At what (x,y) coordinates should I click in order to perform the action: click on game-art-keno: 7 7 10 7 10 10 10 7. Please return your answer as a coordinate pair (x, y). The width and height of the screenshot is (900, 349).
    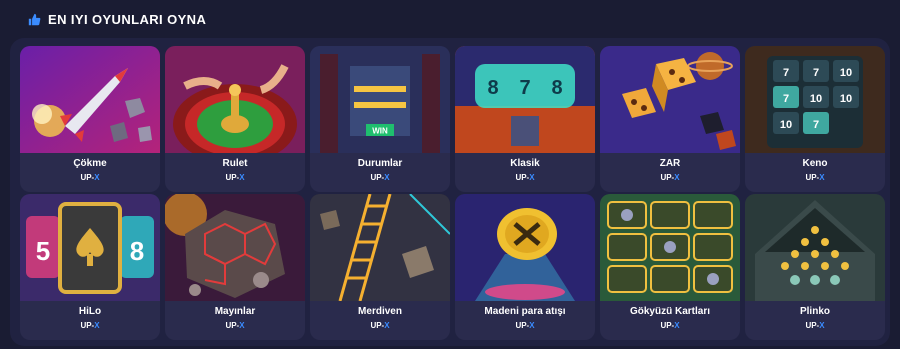
    Looking at the image, I should click on (815, 99).